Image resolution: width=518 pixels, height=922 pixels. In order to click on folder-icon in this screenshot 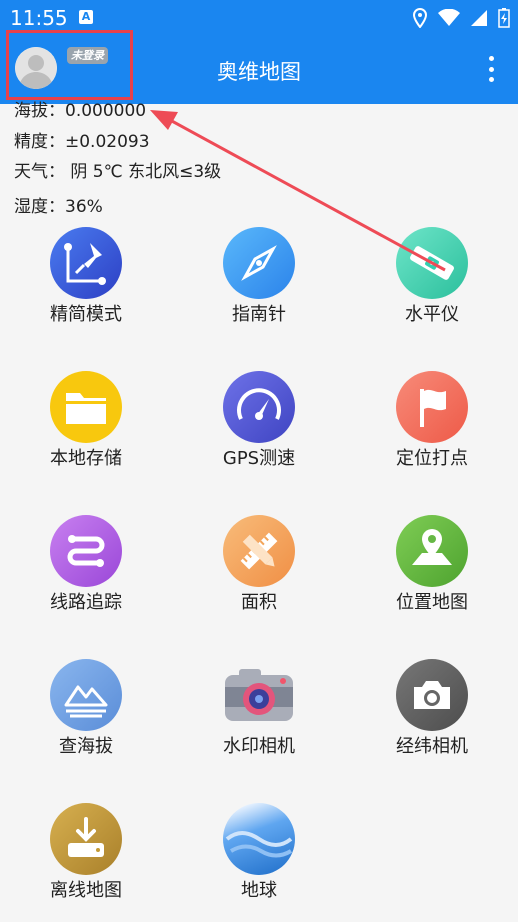, I will do `click(86, 407)`.